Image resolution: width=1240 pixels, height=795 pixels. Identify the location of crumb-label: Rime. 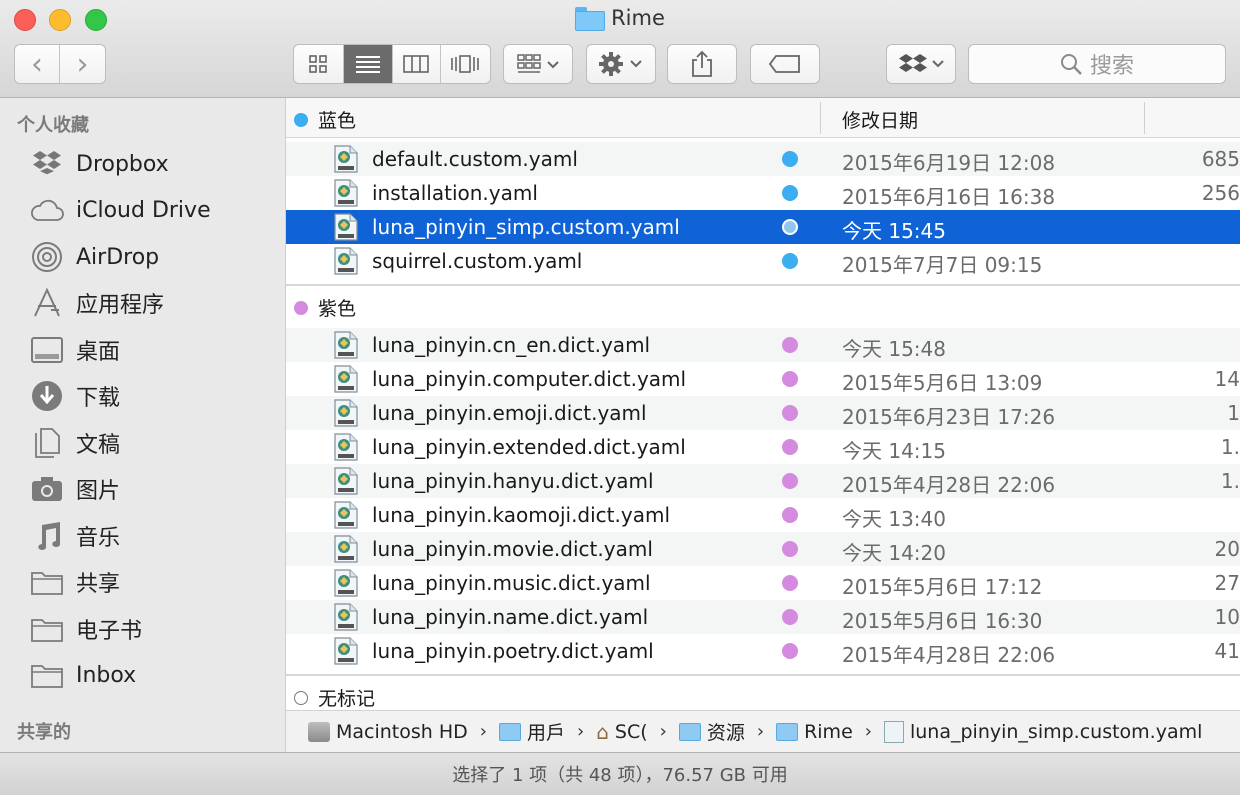
(828, 731).